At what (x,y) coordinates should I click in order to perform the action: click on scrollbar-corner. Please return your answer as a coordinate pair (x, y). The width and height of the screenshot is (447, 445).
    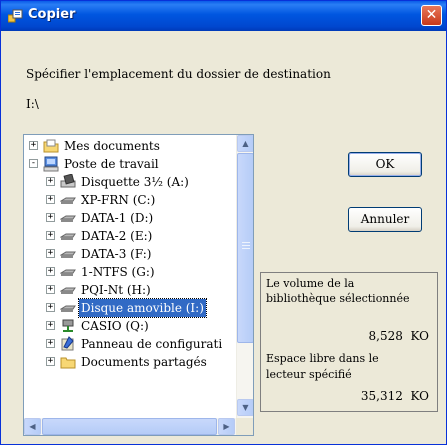
    Looking at the image, I should click on (244, 426).